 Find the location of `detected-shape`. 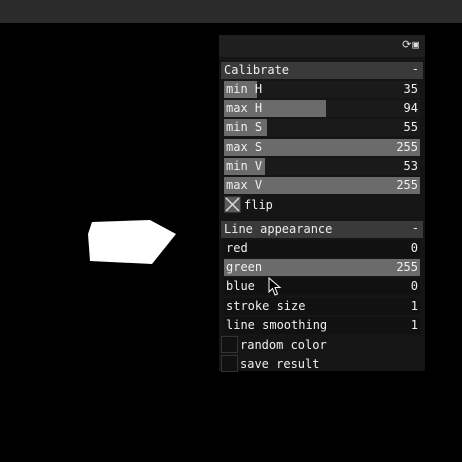

detected-shape is located at coordinates (132, 242).